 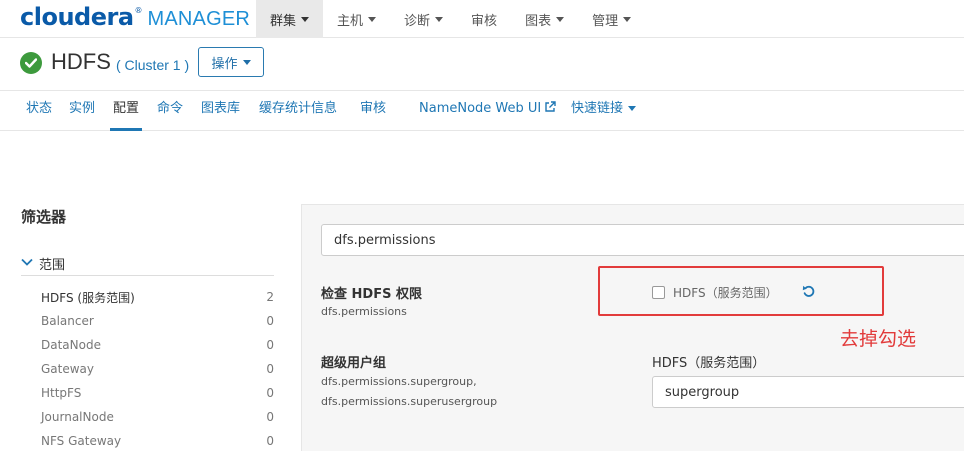 I want to click on property-label-supergroup: 超级用户组, so click(x=354, y=363).